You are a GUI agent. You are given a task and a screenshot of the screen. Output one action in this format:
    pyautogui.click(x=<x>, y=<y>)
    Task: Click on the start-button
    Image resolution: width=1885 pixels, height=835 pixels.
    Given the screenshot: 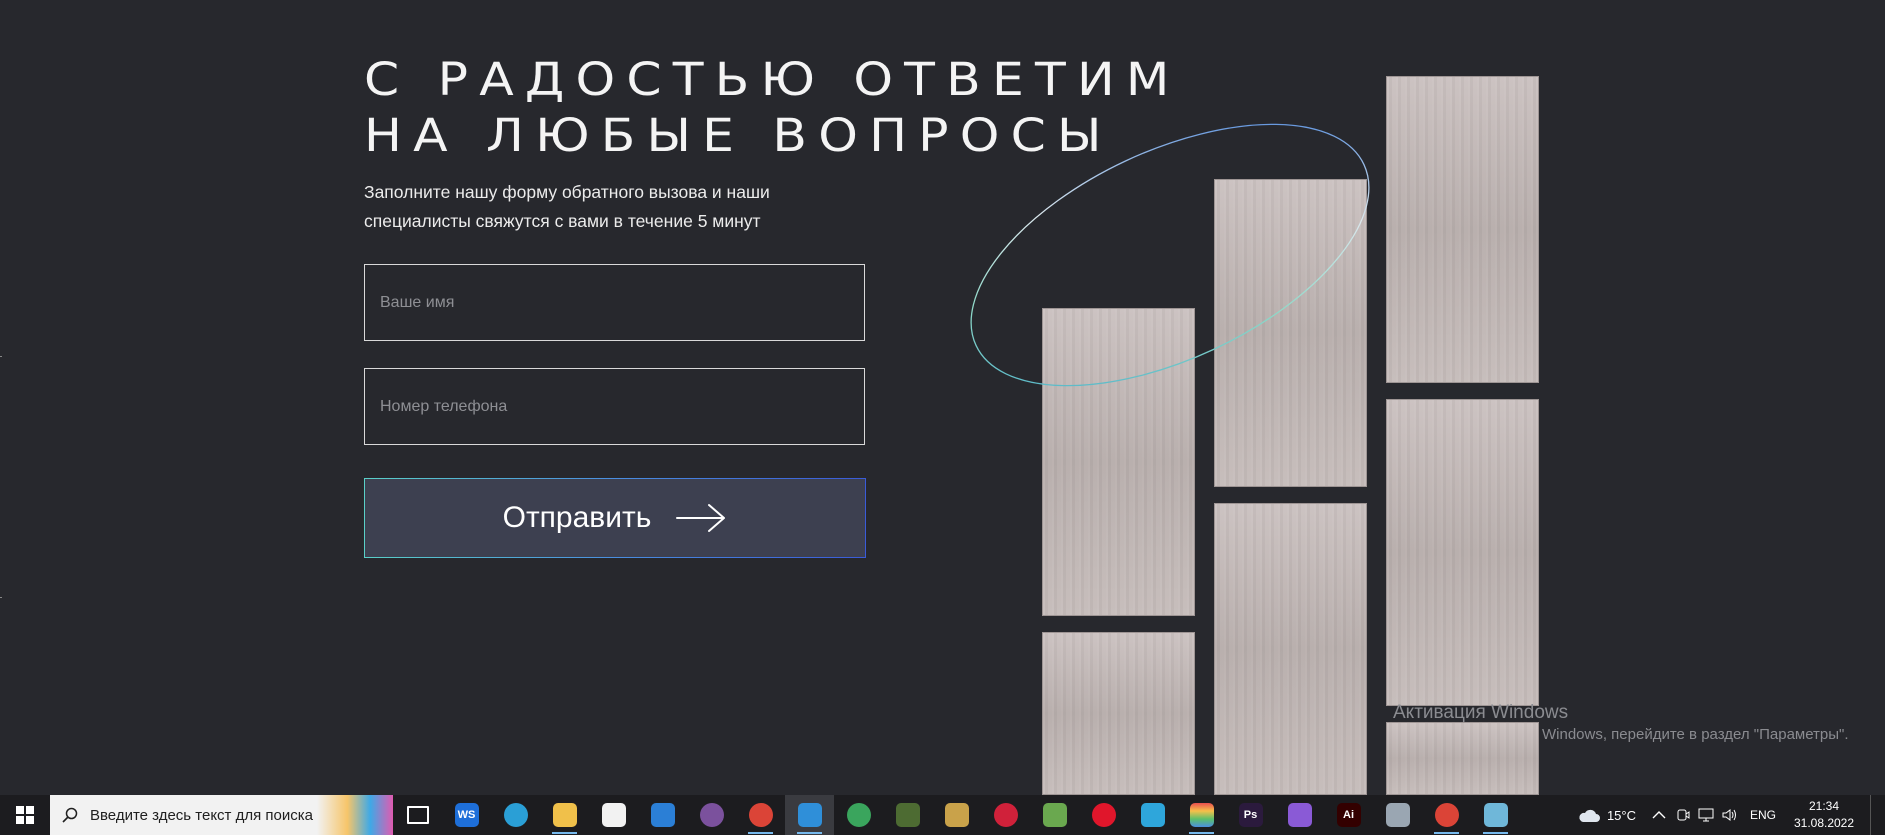 What is the action you would take?
    pyautogui.click(x=25, y=815)
    